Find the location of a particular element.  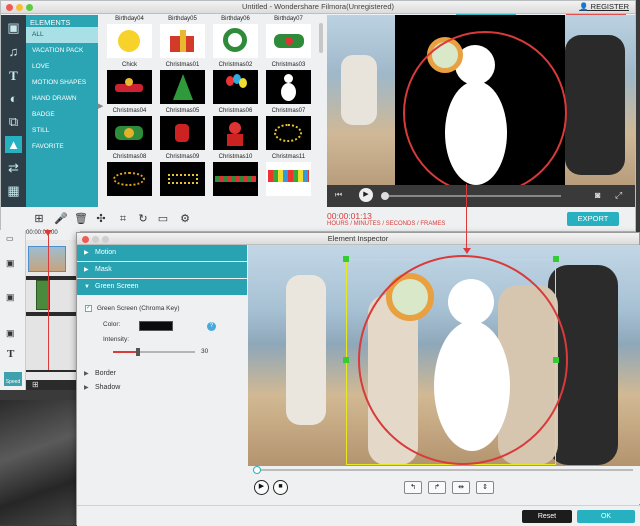

inspector-playback-controls: ▶ ■ ↰ ↱ ⇹ ⇕ is located at coordinates (444, 485).